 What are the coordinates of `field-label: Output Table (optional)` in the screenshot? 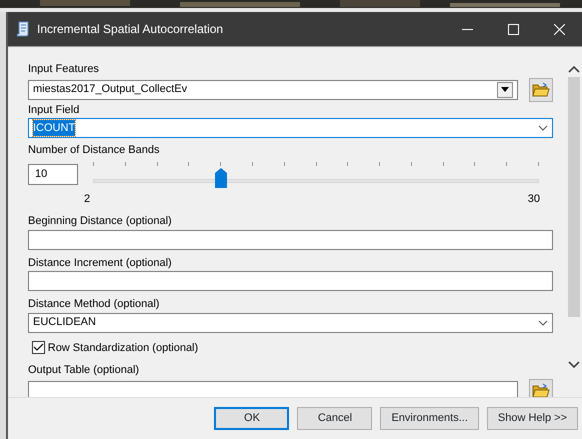 It's located at (84, 370).